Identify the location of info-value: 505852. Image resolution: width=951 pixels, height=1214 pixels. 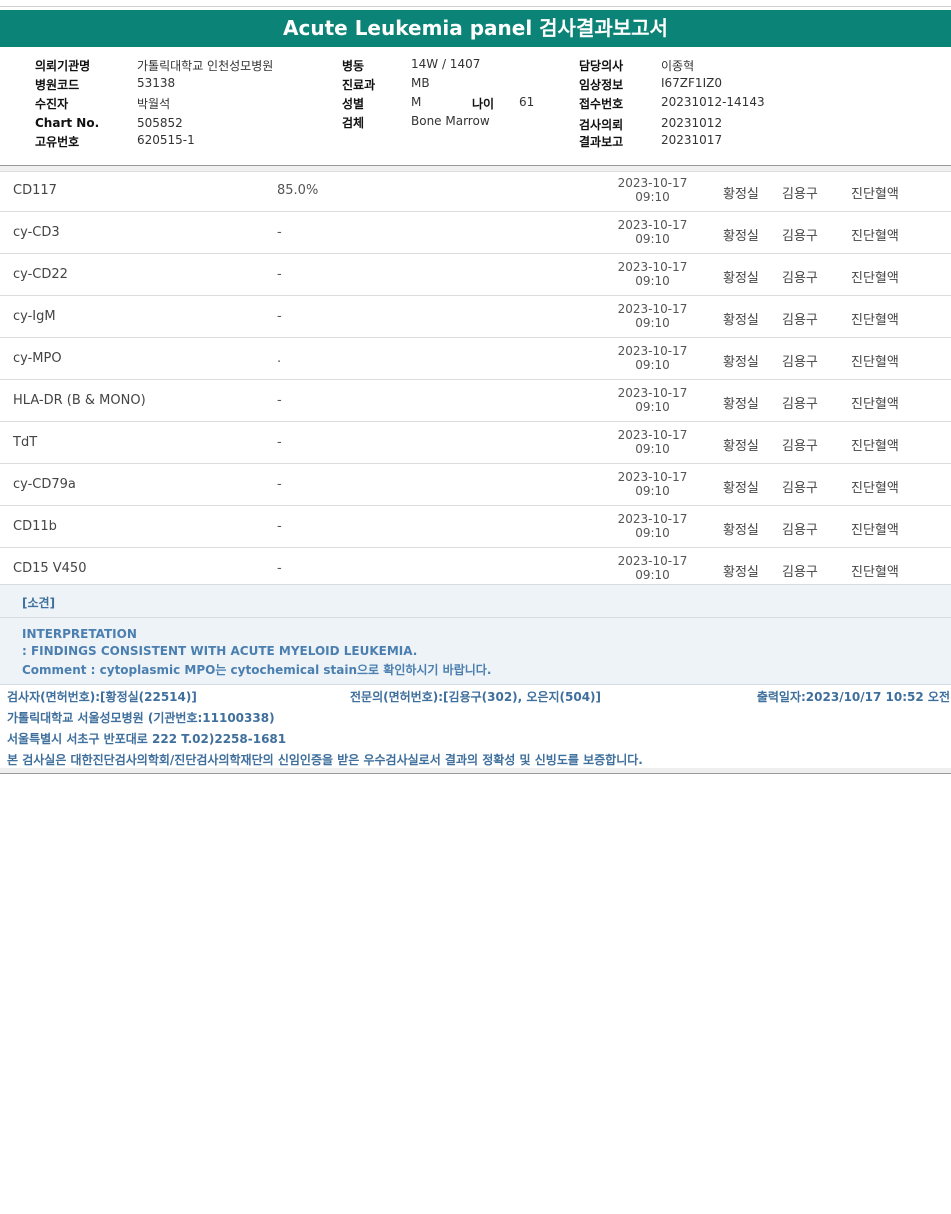
(160, 123).